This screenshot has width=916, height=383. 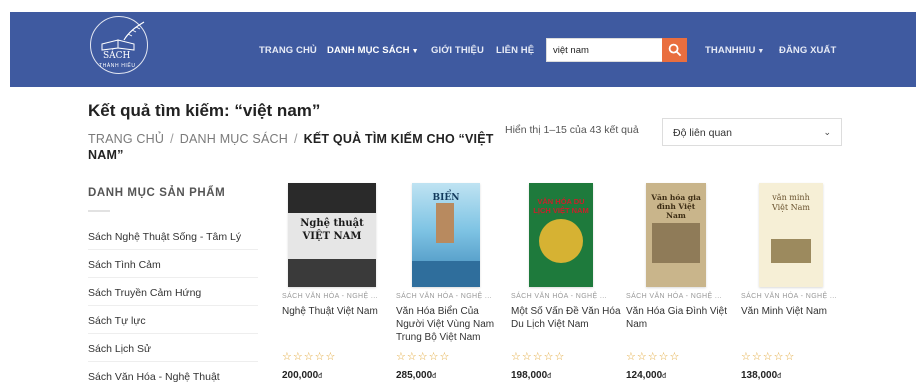 What do you see at coordinates (332, 230) in the screenshot?
I see `cover-title: Nghệ thuật VIỆT NAM` at bounding box center [332, 230].